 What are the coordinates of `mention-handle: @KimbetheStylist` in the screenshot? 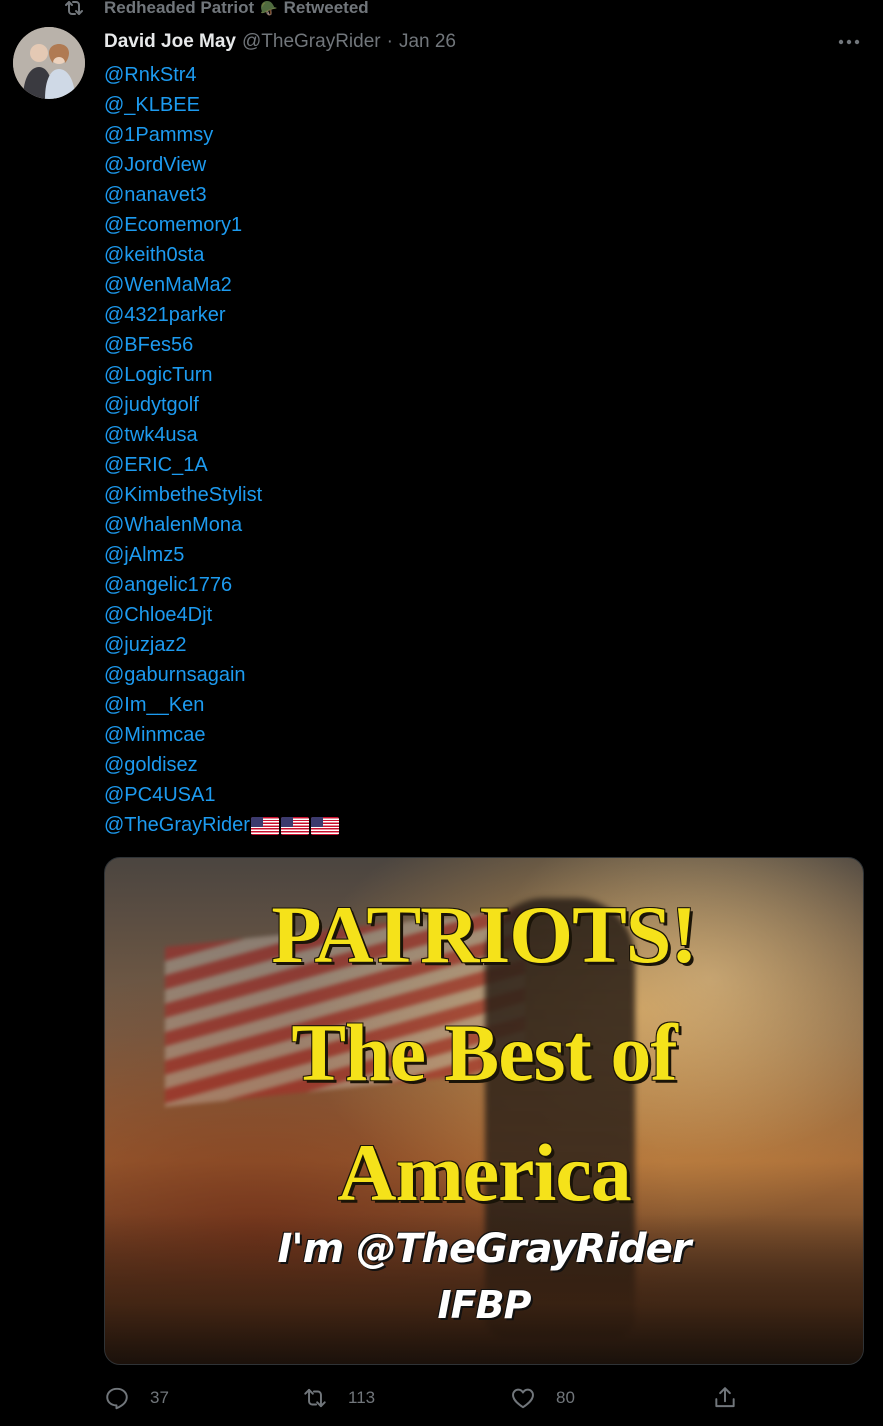 It's located at (183, 495).